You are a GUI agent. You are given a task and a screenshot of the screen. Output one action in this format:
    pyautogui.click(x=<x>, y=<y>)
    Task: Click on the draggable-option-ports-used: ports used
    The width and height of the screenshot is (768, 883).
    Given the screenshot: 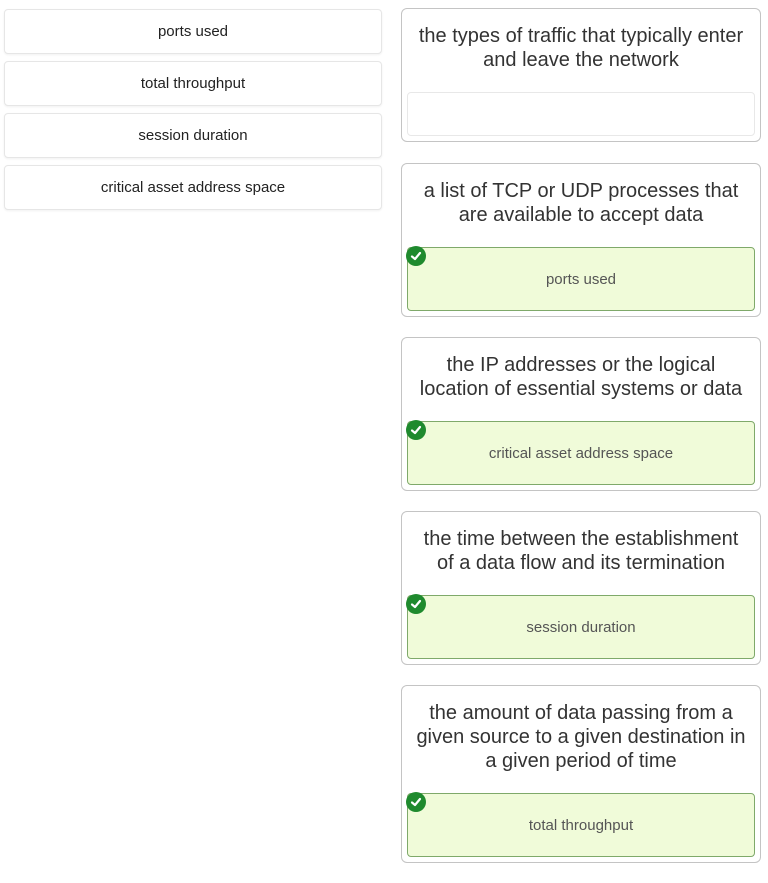 What is the action you would take?
    pyautogui.click(x=193, y=31)
    